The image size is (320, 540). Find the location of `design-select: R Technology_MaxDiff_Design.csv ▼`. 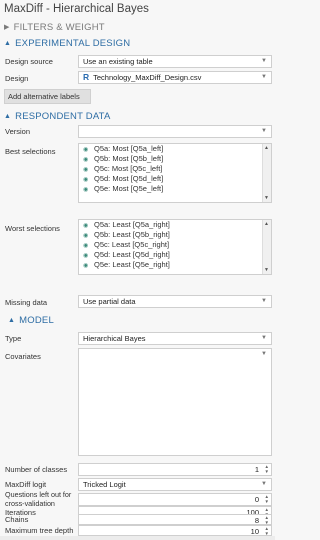

design-select: R Technology_MaxDiff_Design.csv ▼ is located at coordinates (175, 77).